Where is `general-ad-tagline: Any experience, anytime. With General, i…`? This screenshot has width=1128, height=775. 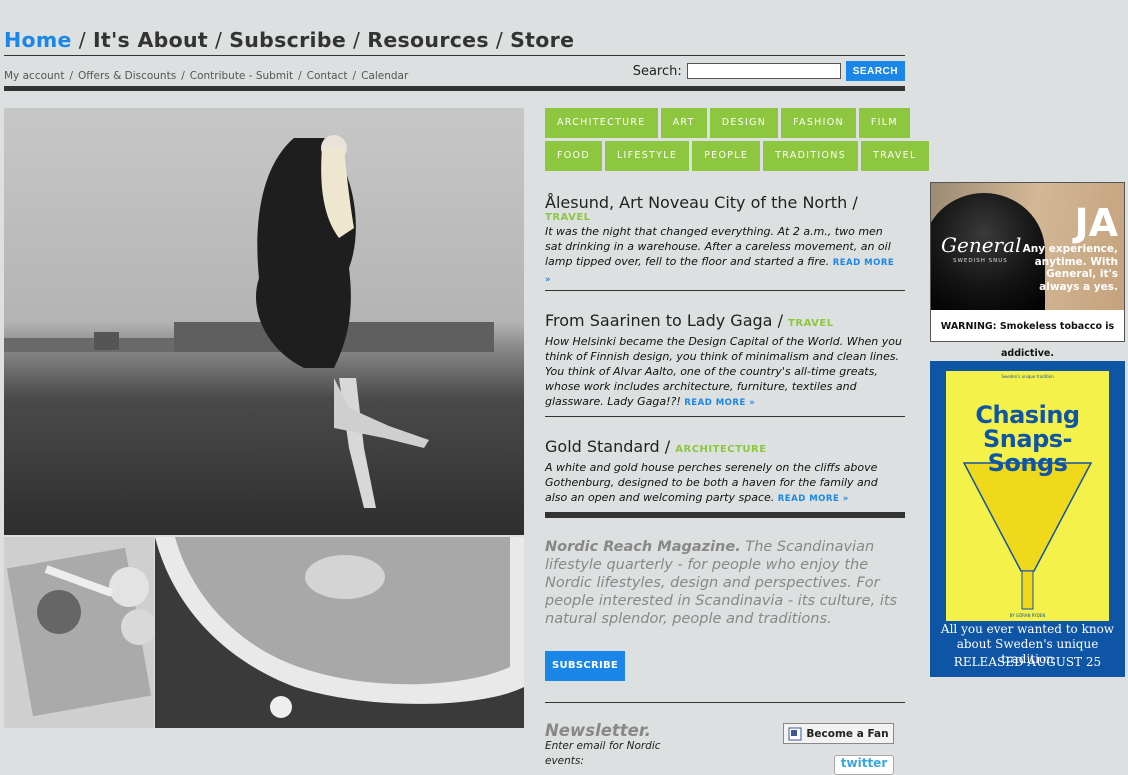 general-ad-tagline: Any experience, anytime. With General, i… is located at coordinates (1070, 268).